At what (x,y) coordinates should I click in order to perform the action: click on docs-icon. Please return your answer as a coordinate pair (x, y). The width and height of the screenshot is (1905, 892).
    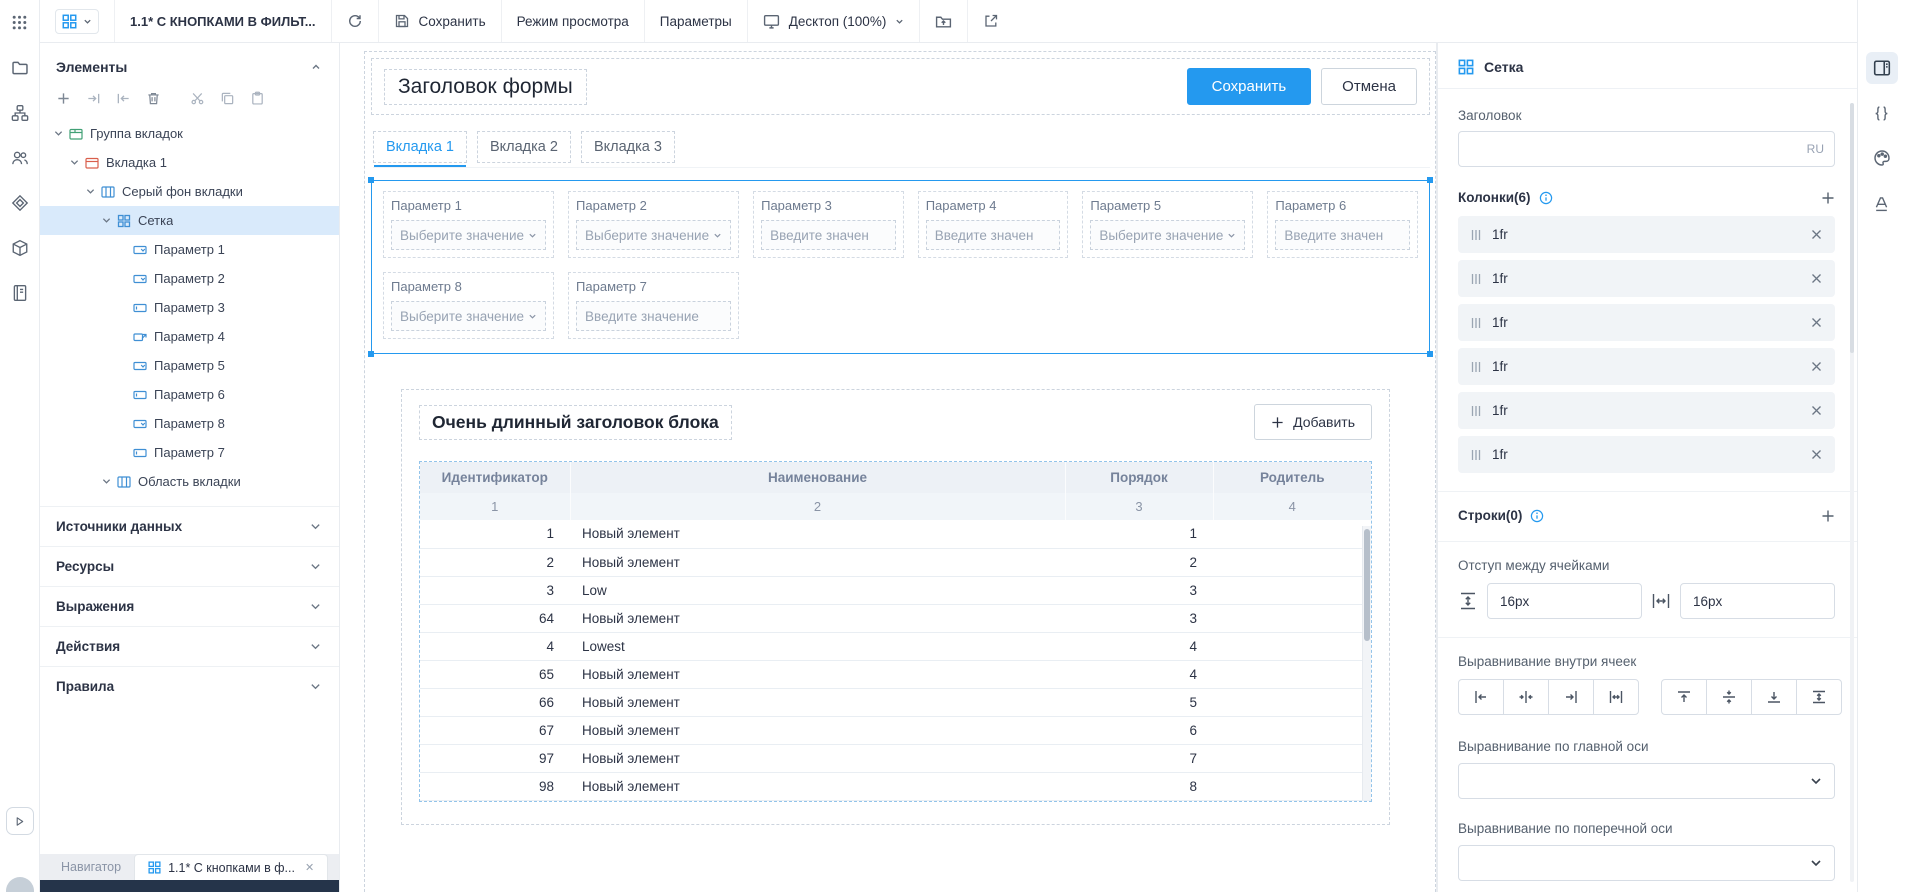
    Looking at the image, I should click on (19, 292).